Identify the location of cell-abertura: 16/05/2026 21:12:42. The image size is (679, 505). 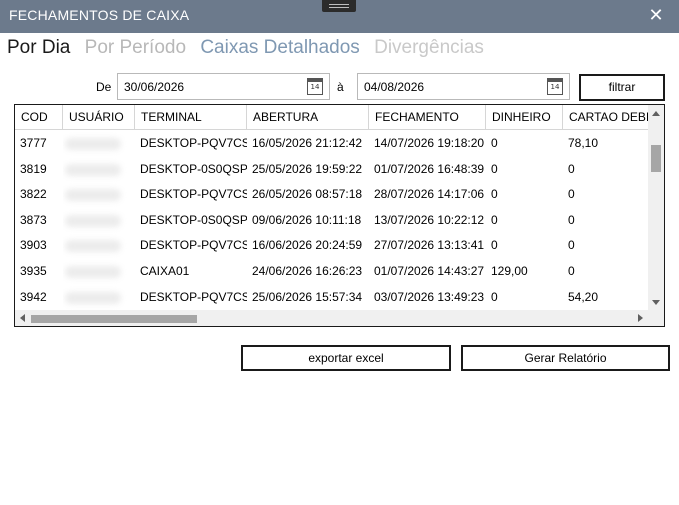
(307, 143).